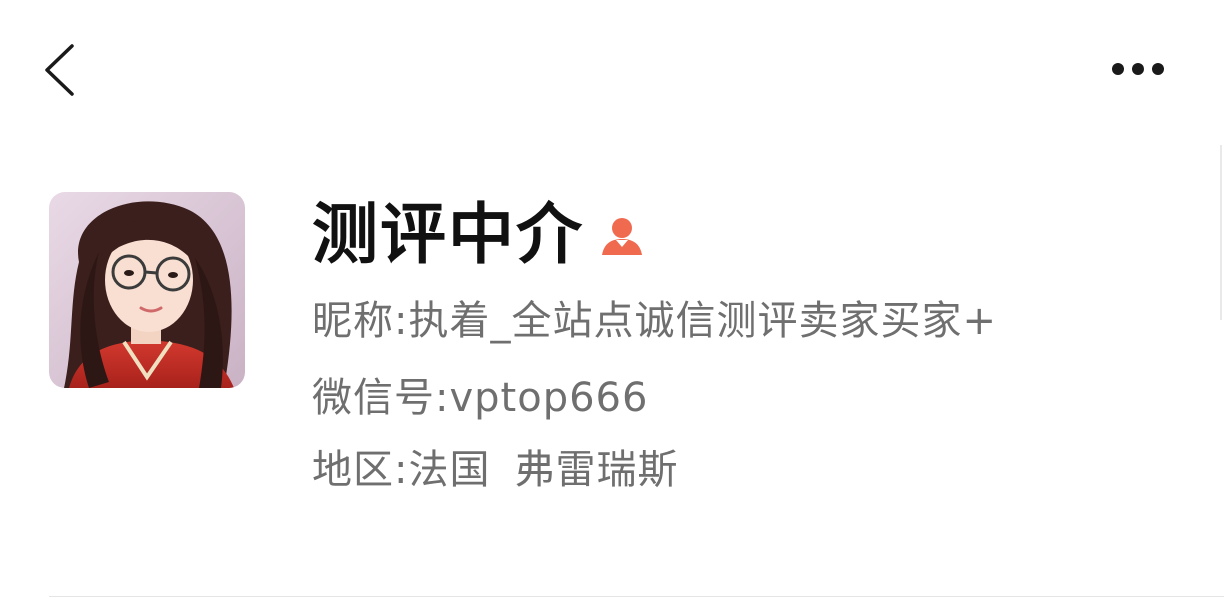  What do you see at coordinates (360, 321) in the screenshot?
I see `nickname-label: 昵称:` at bounding box center [360, 321].